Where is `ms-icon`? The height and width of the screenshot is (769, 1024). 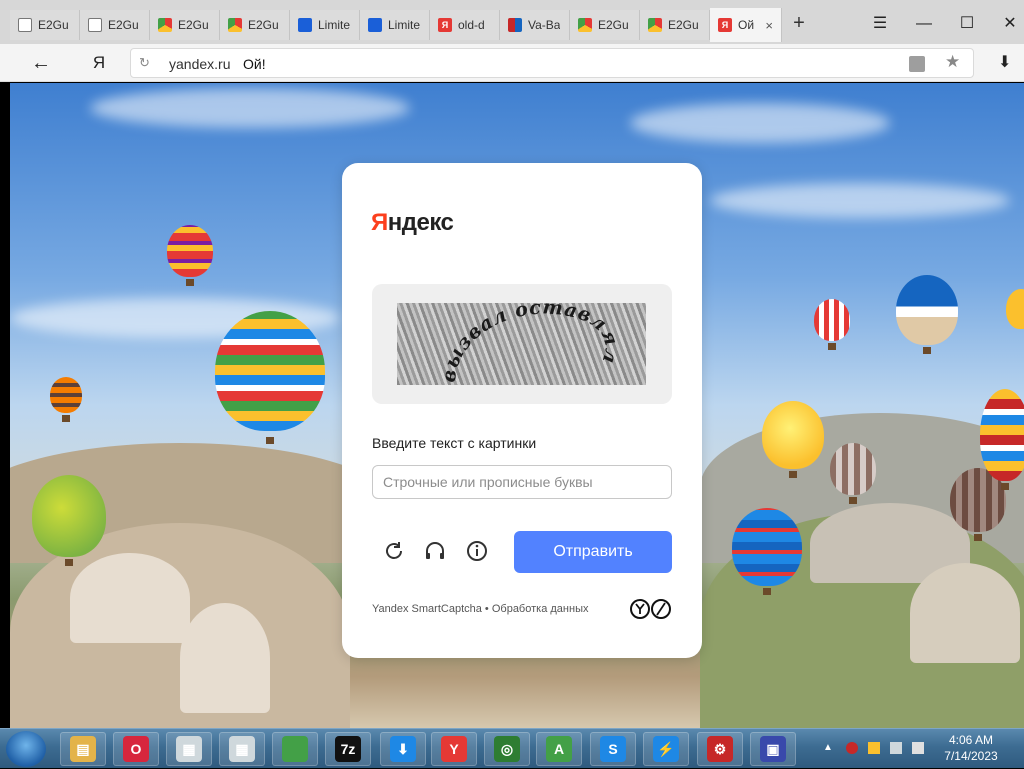
ms-icon is located at coordinates (515, 25).